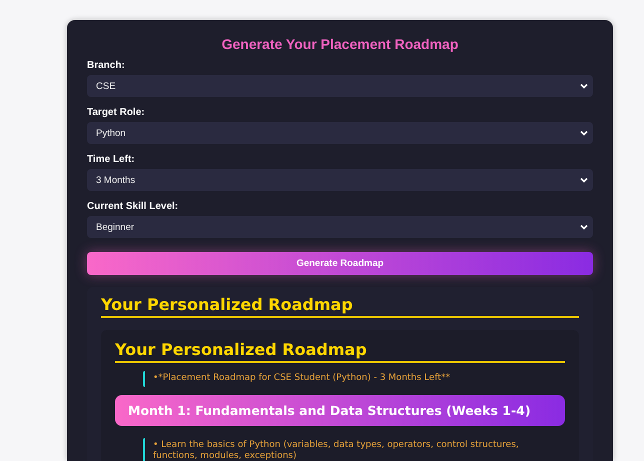 The width and height of the screenshot is (644, 461). I want to click on field-label: Current Skill Level:, so click(133, 206).